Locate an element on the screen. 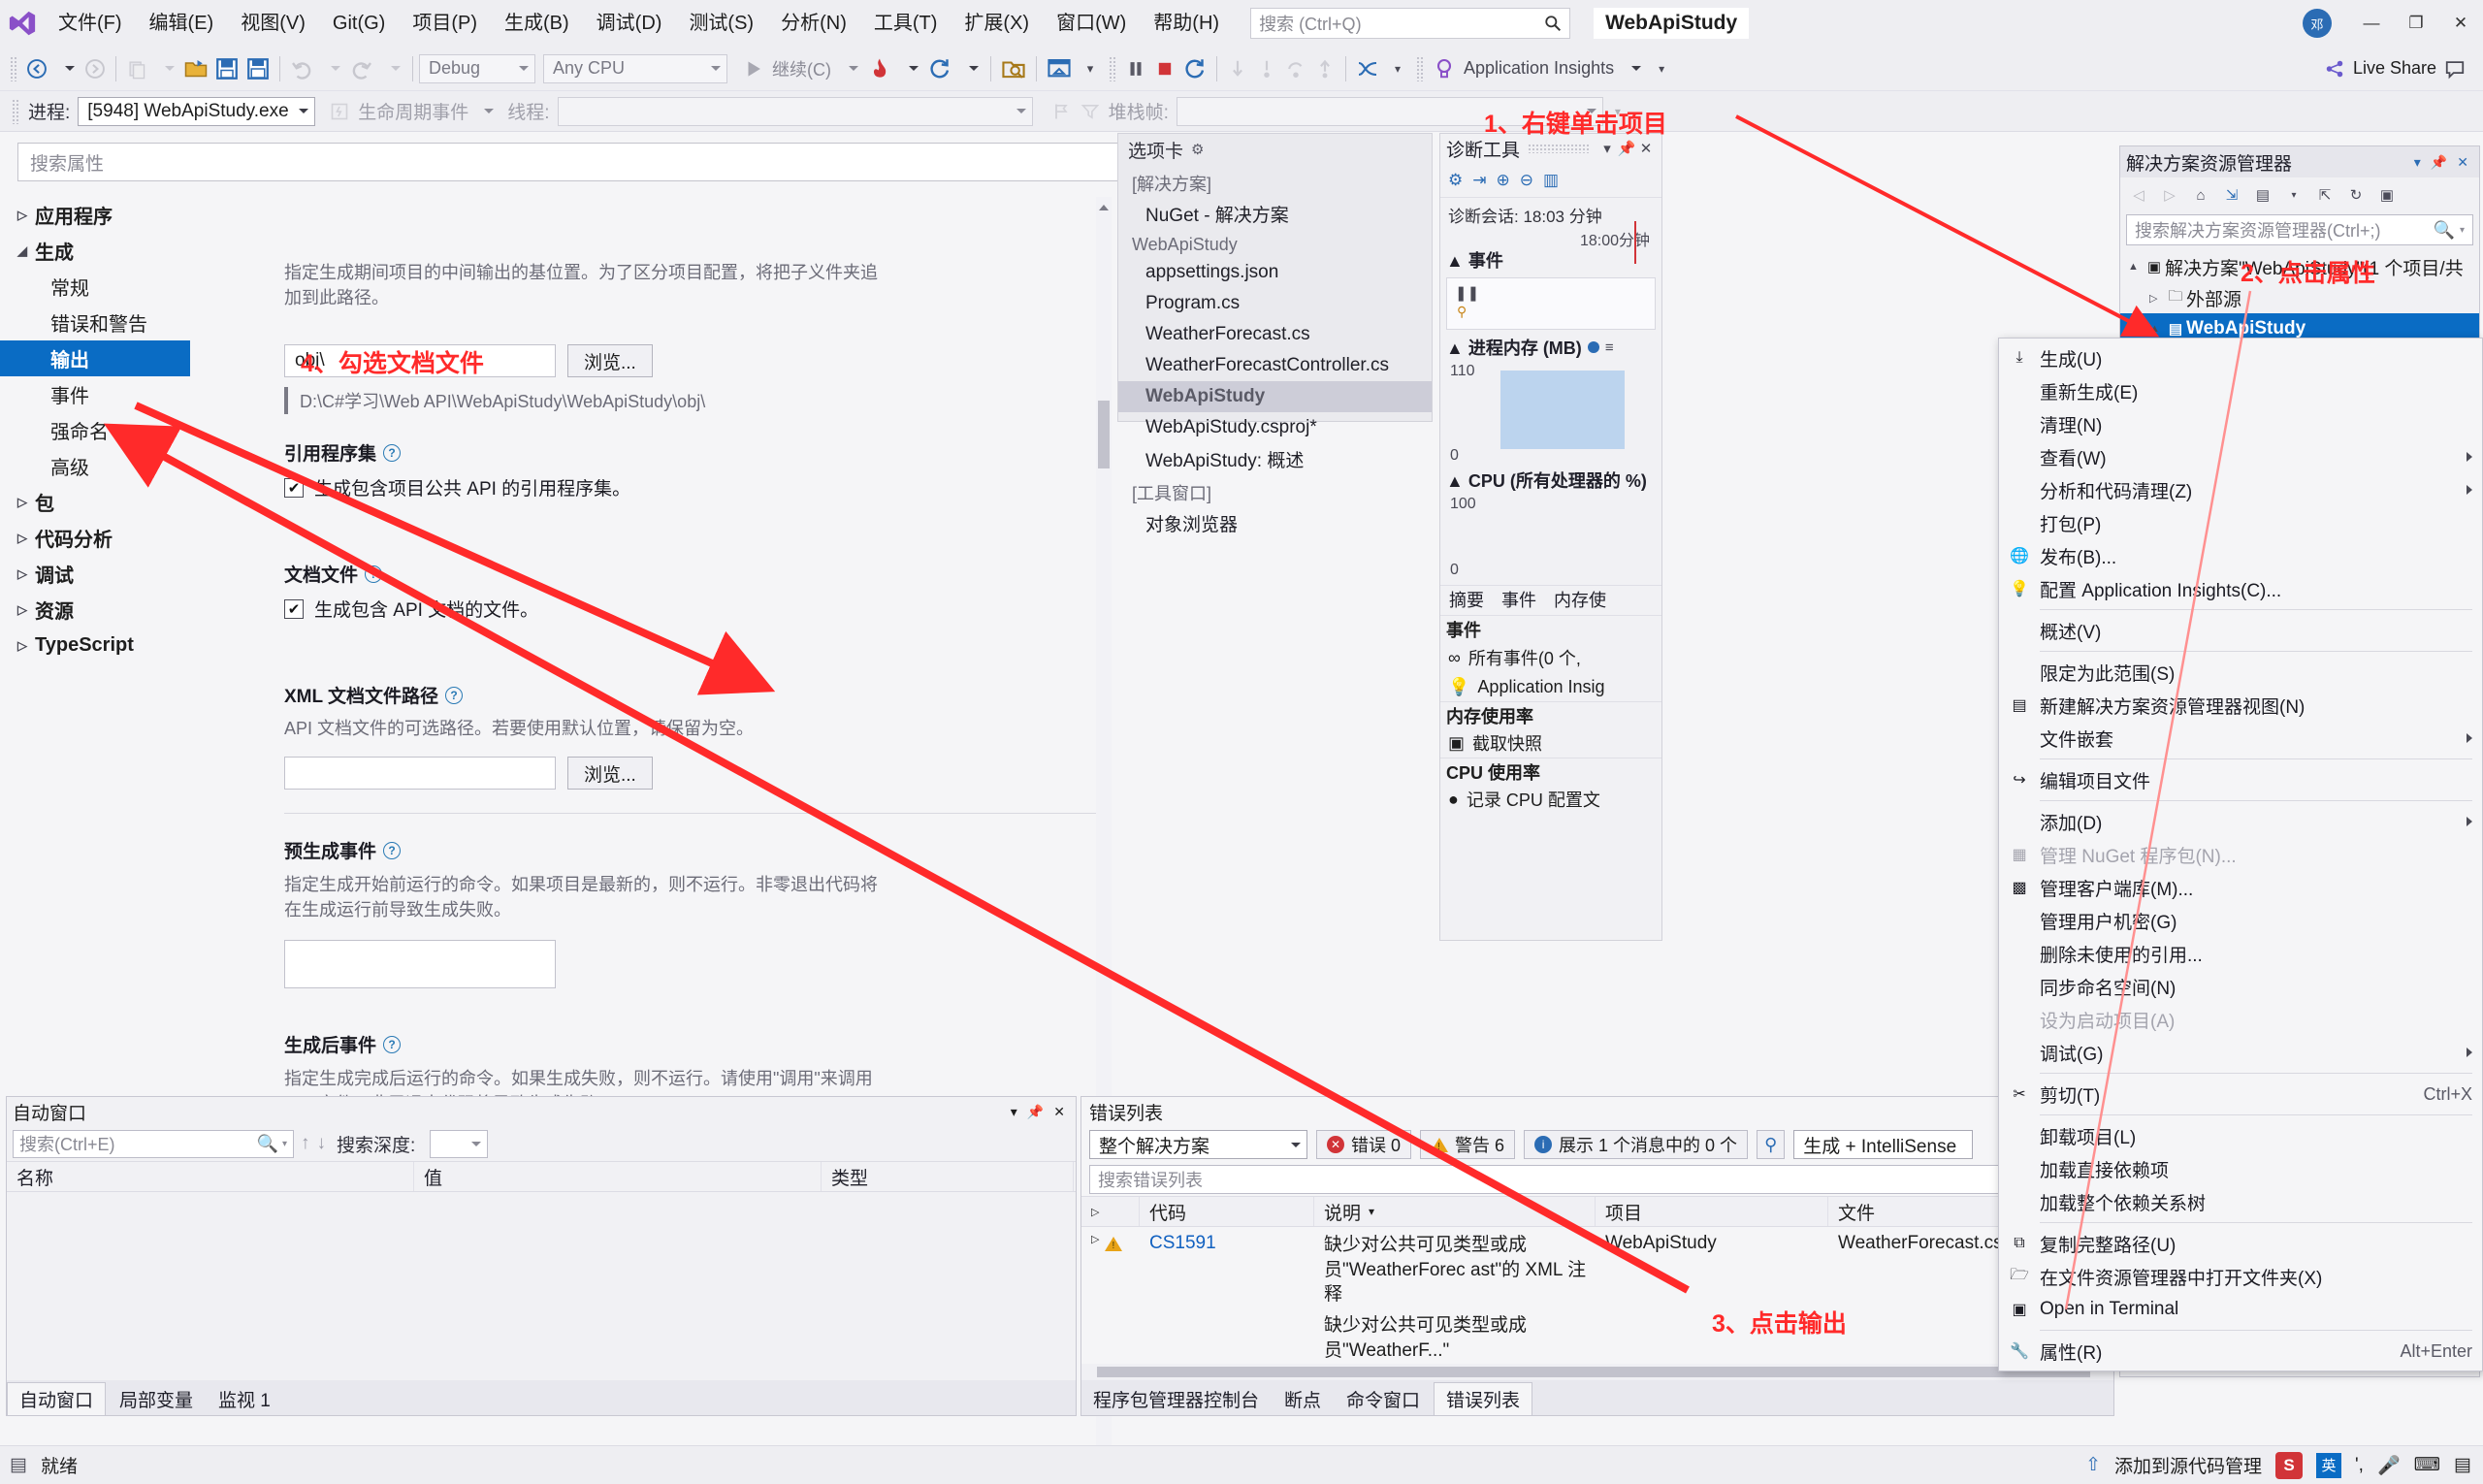 The height and width of the screenshot is (1484, 2483). tabs-well-item: NuGet - 解决方案 is located at coordinates (1275, 213).